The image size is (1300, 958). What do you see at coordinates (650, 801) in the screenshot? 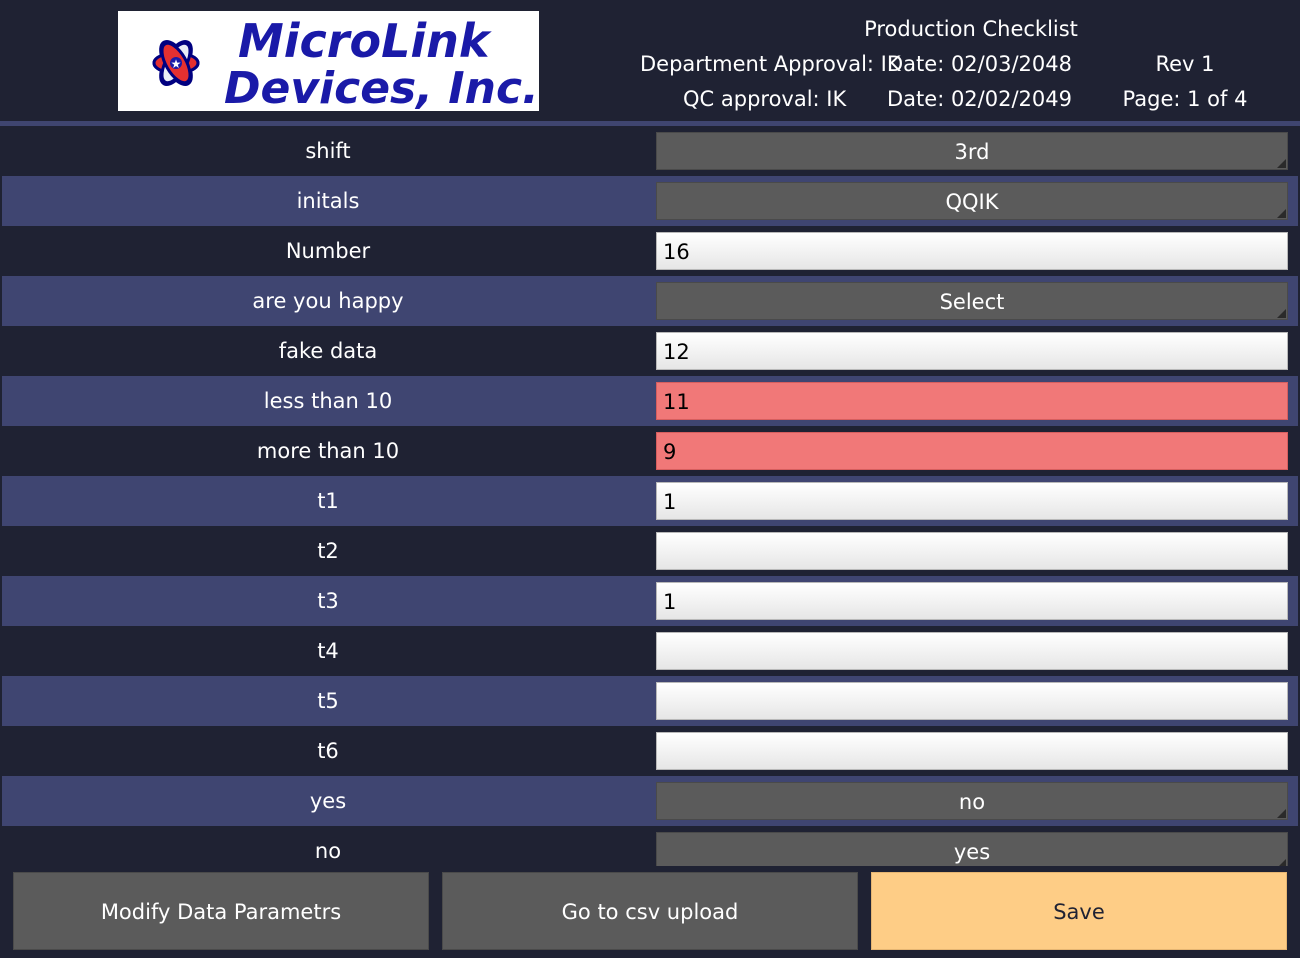
I see `form-row: yes no` at bounding box center [650, 801].